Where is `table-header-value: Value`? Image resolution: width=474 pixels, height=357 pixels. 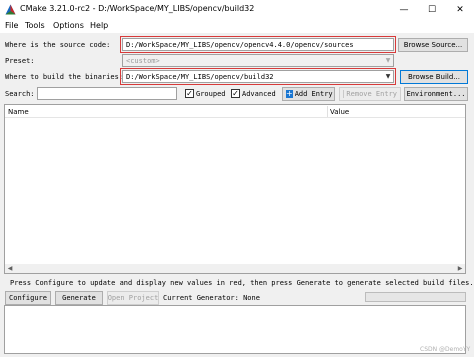 table-header-value: Value is located at coordinates (339, 112).